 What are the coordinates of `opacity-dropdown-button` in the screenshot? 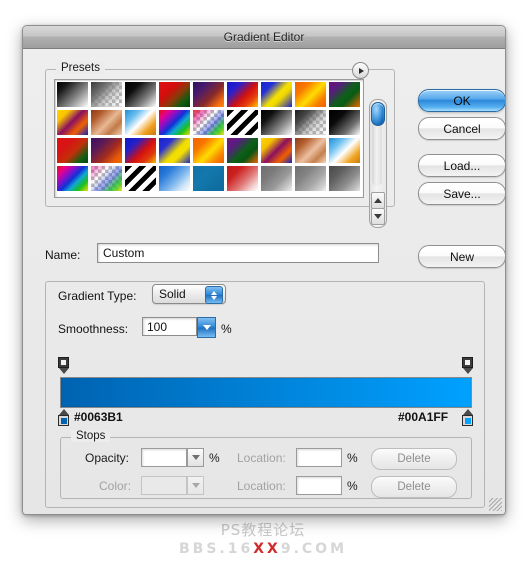 It's located at (195, 457).